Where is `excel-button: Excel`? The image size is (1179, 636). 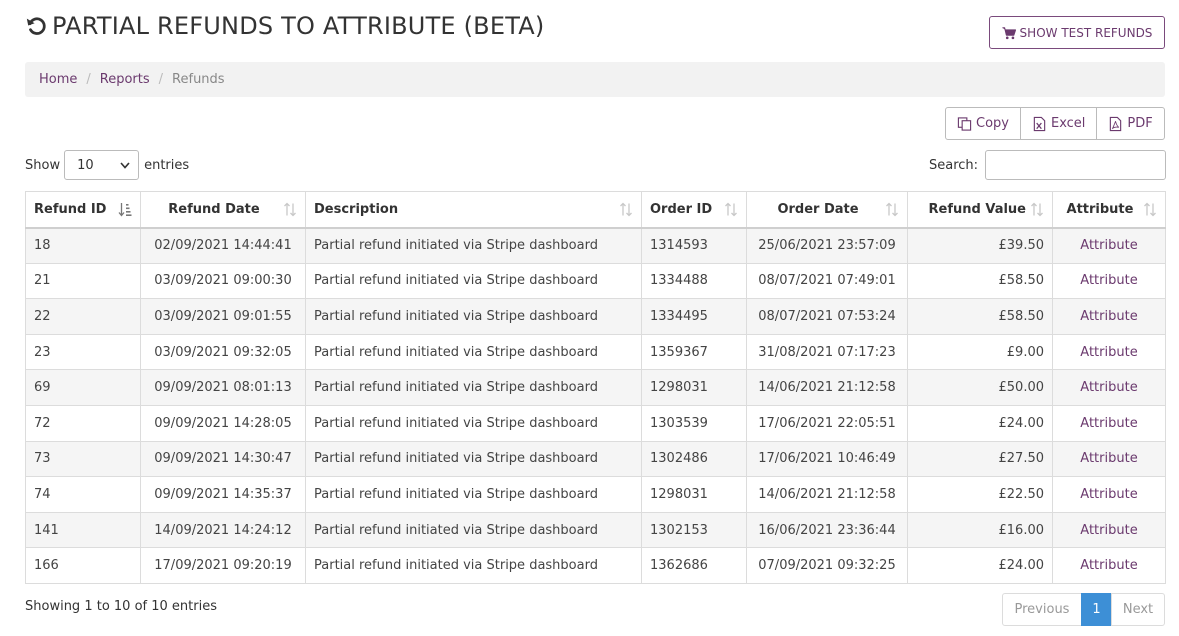
excel-button: Excel is located at coordinates (1058, 123).